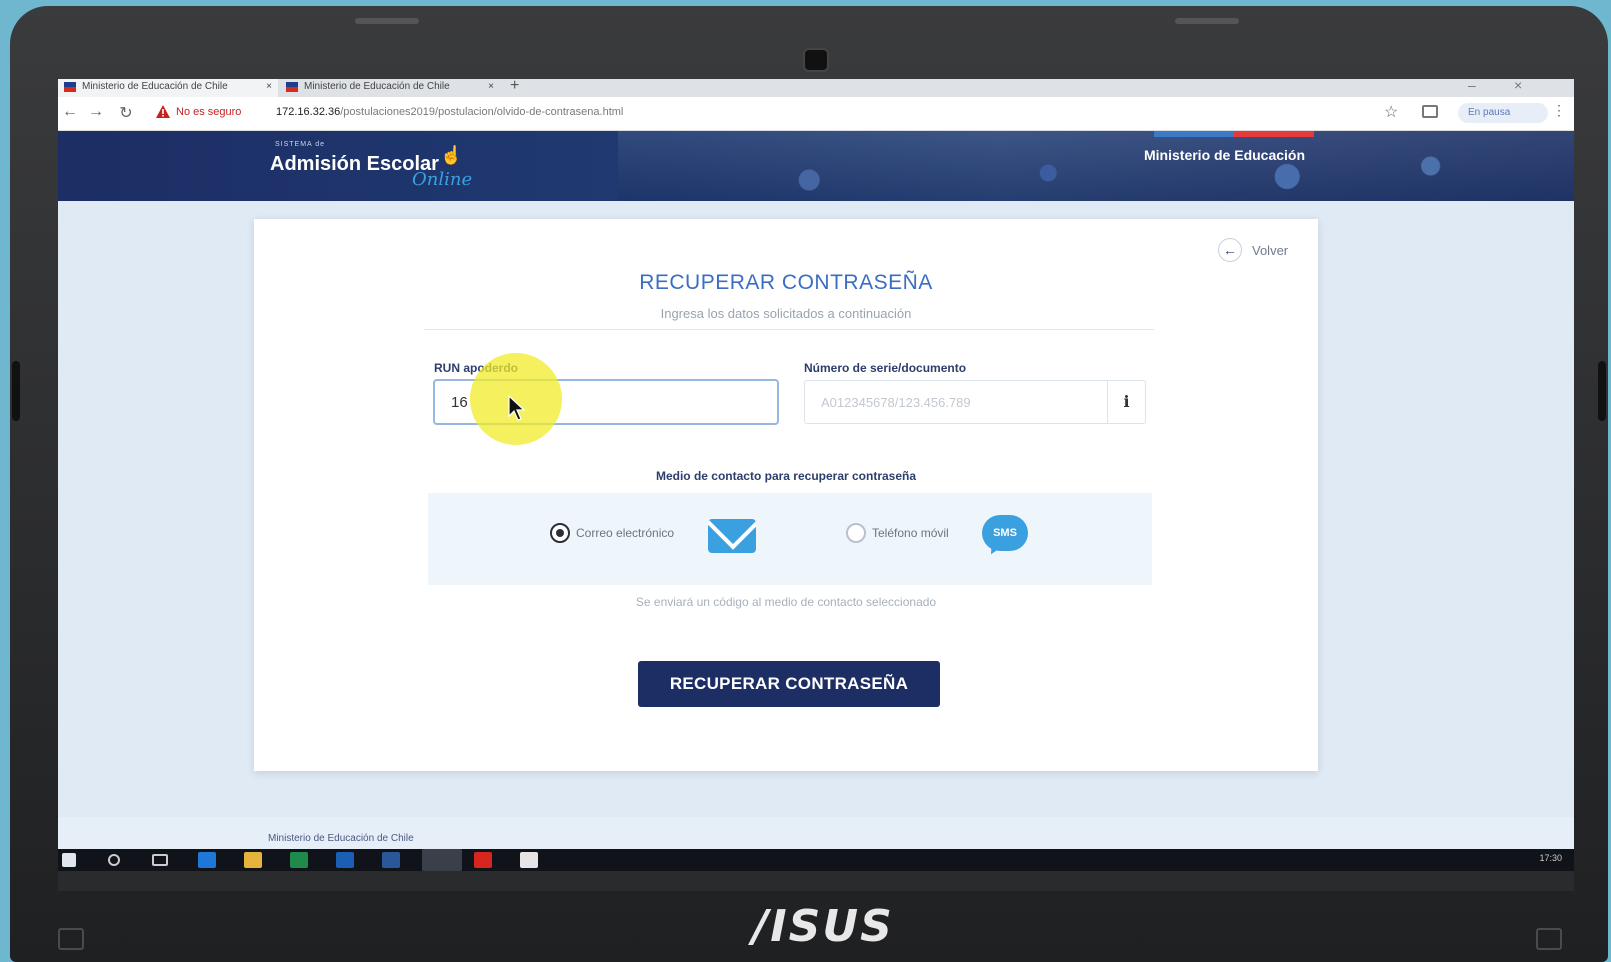 The image size is (1611, 962). I want to click on warning-icon, so click(163, 111).